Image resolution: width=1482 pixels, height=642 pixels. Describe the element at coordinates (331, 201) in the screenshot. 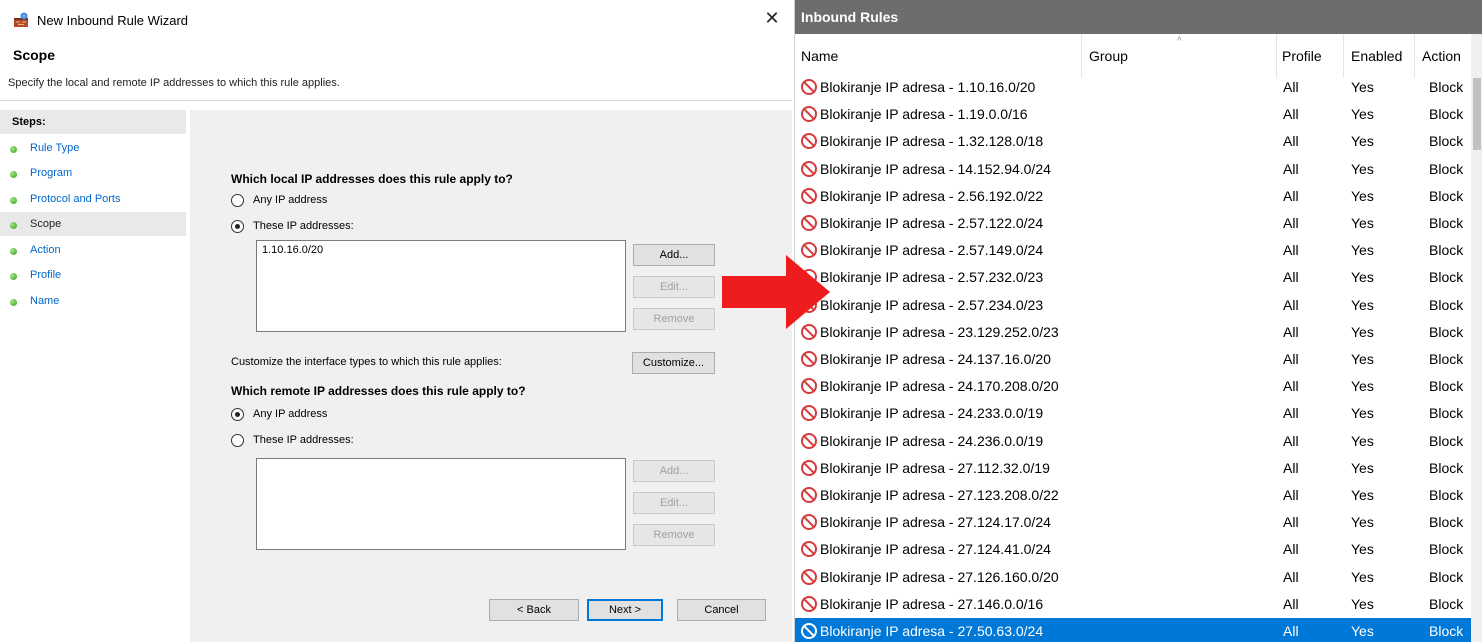

I see `local-any-ip-radio: Any IP address` at that location.